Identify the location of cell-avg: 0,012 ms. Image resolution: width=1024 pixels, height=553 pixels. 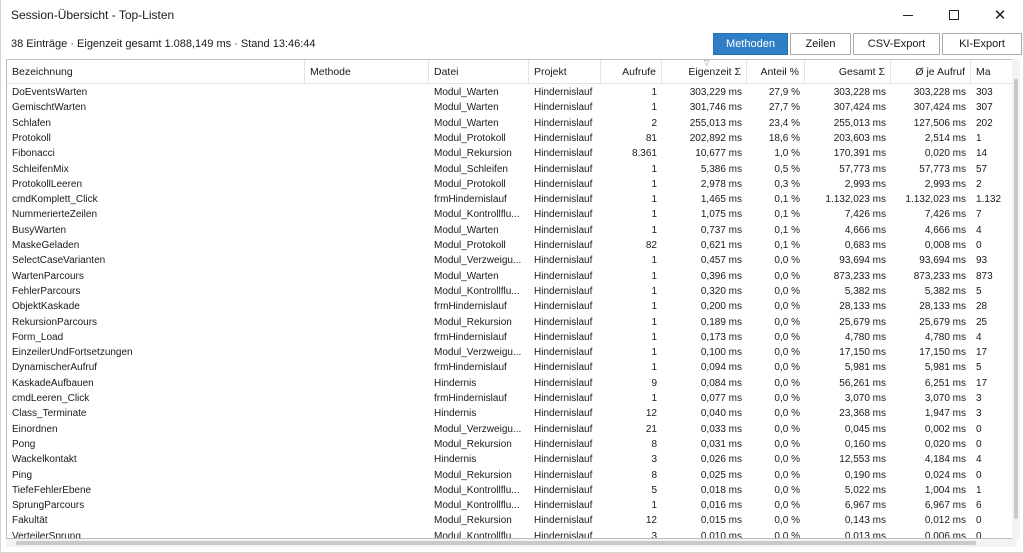
(945, 521).